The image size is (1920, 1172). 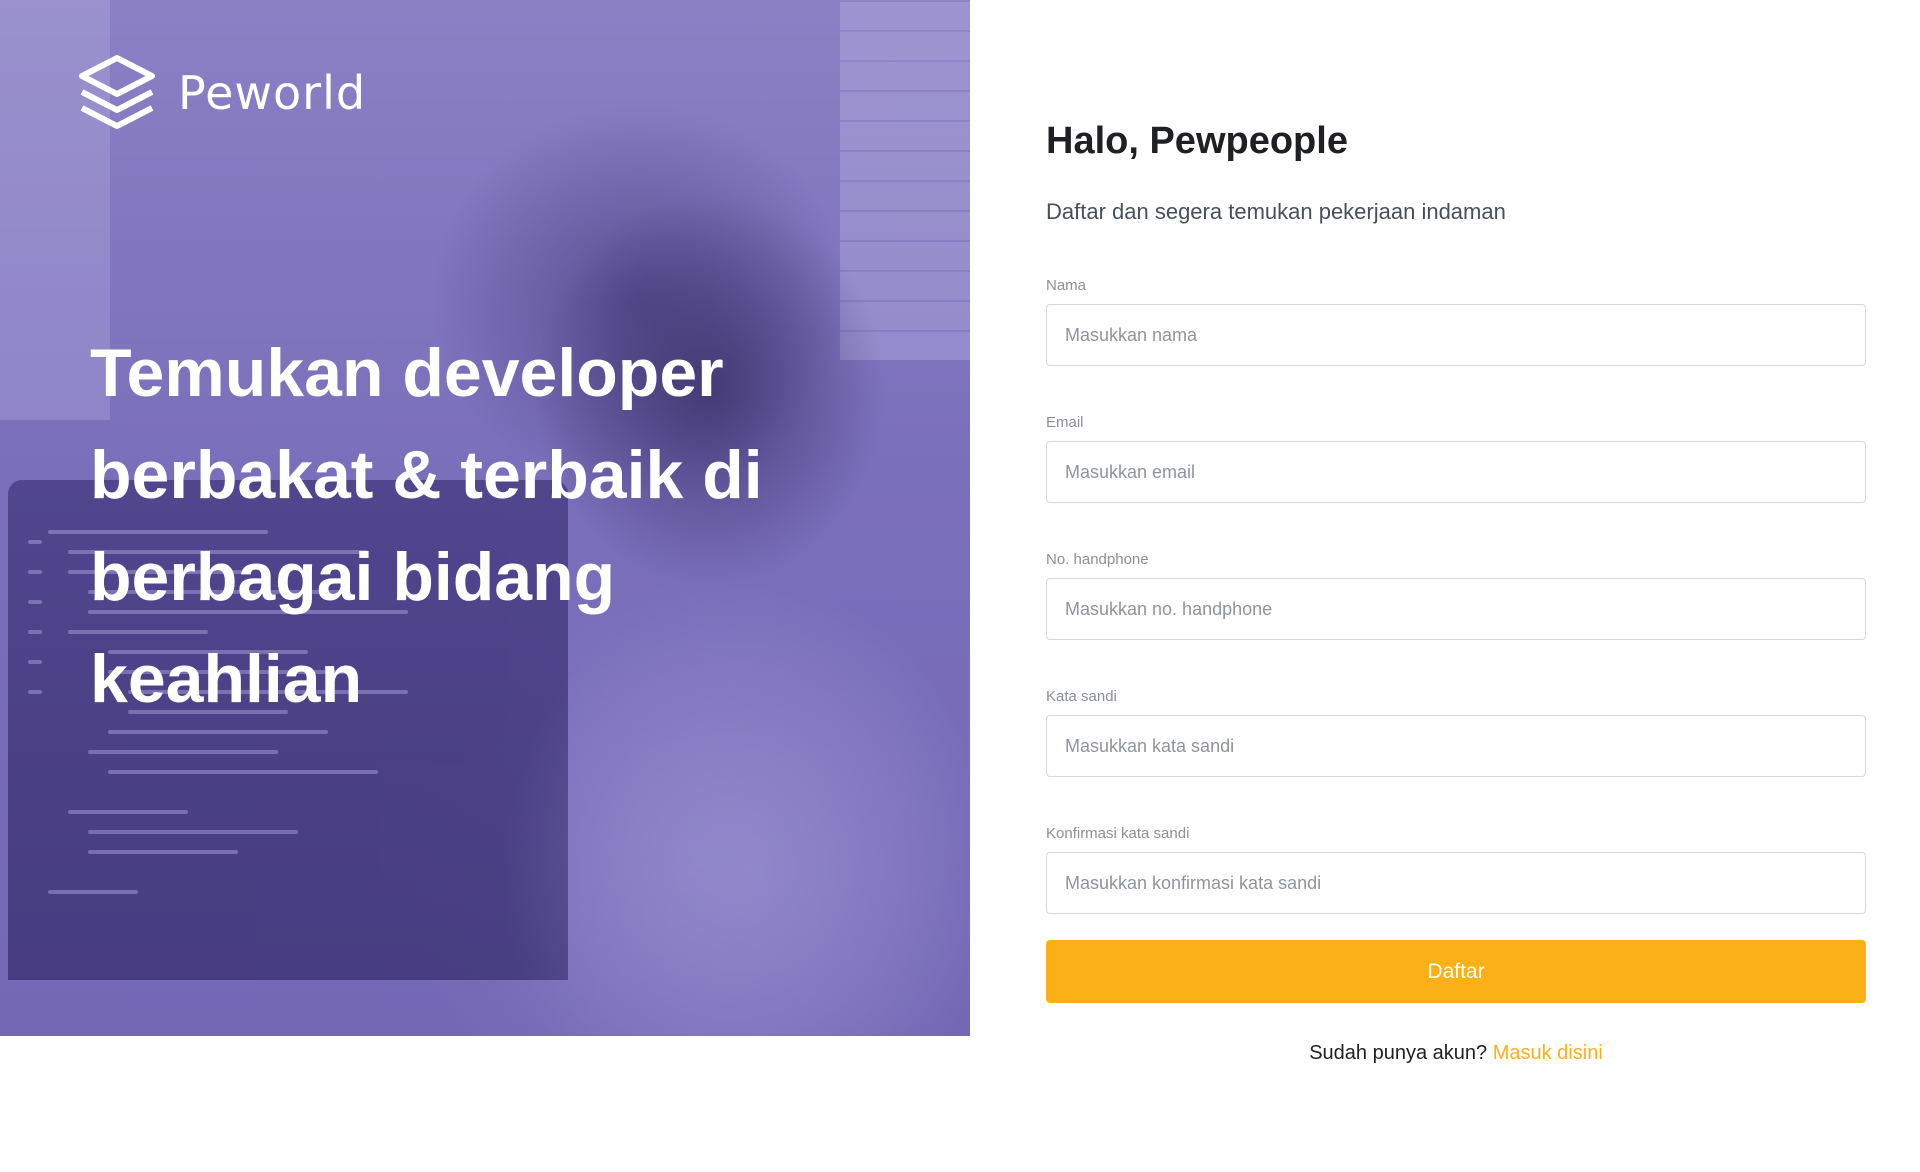 I want to click on phone-field-group: No. handphone, so click(x=1456, y=595).